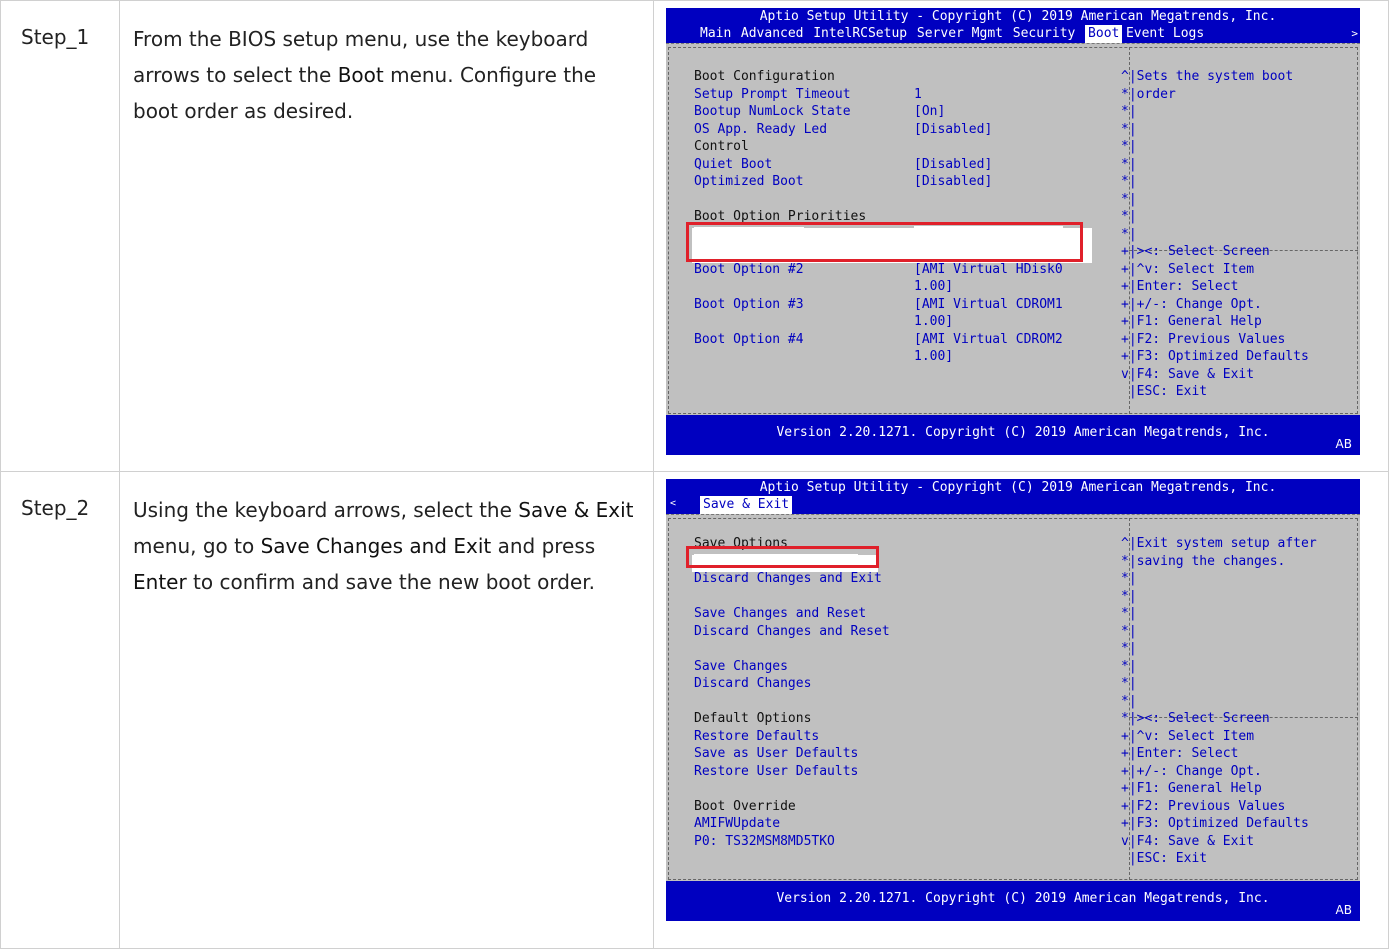  Describe the element at coordinates (760, 130) in the screenshot. I see `bios-option-row: OS App. Ready Led` at that location.